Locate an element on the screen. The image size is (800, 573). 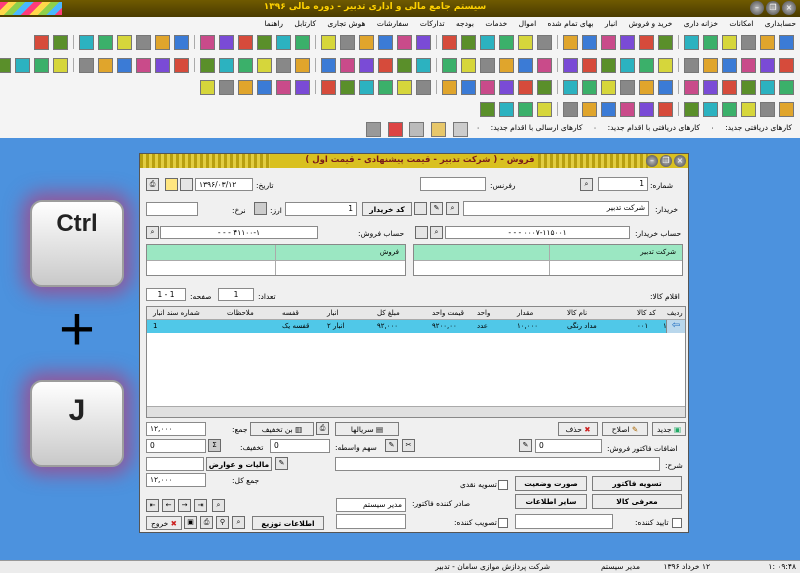
menu-facilities: امکانات is located at coordinates (741, 23).